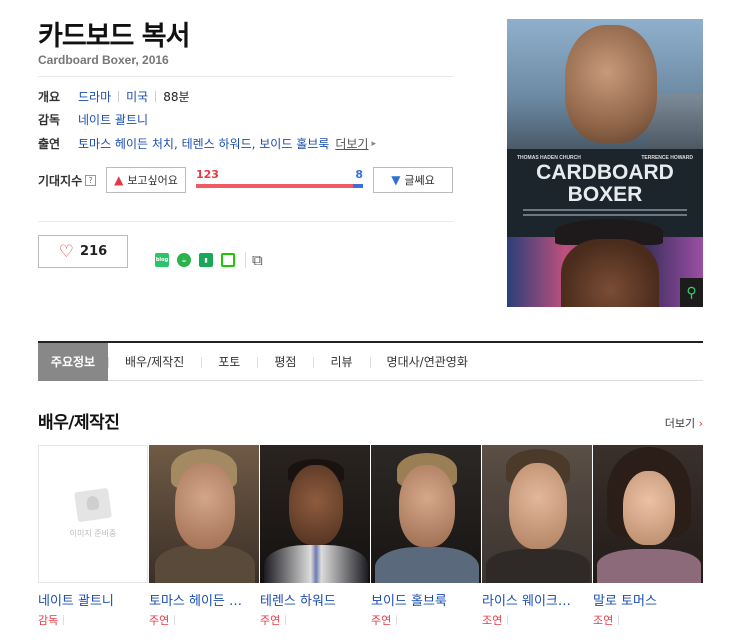 The image size is (736, 641). What do you see at coordinates (114, 96) in the screenshot?
I see `overview-row: 개요 드라마 미국 88분` at bounding box center [114, 96].